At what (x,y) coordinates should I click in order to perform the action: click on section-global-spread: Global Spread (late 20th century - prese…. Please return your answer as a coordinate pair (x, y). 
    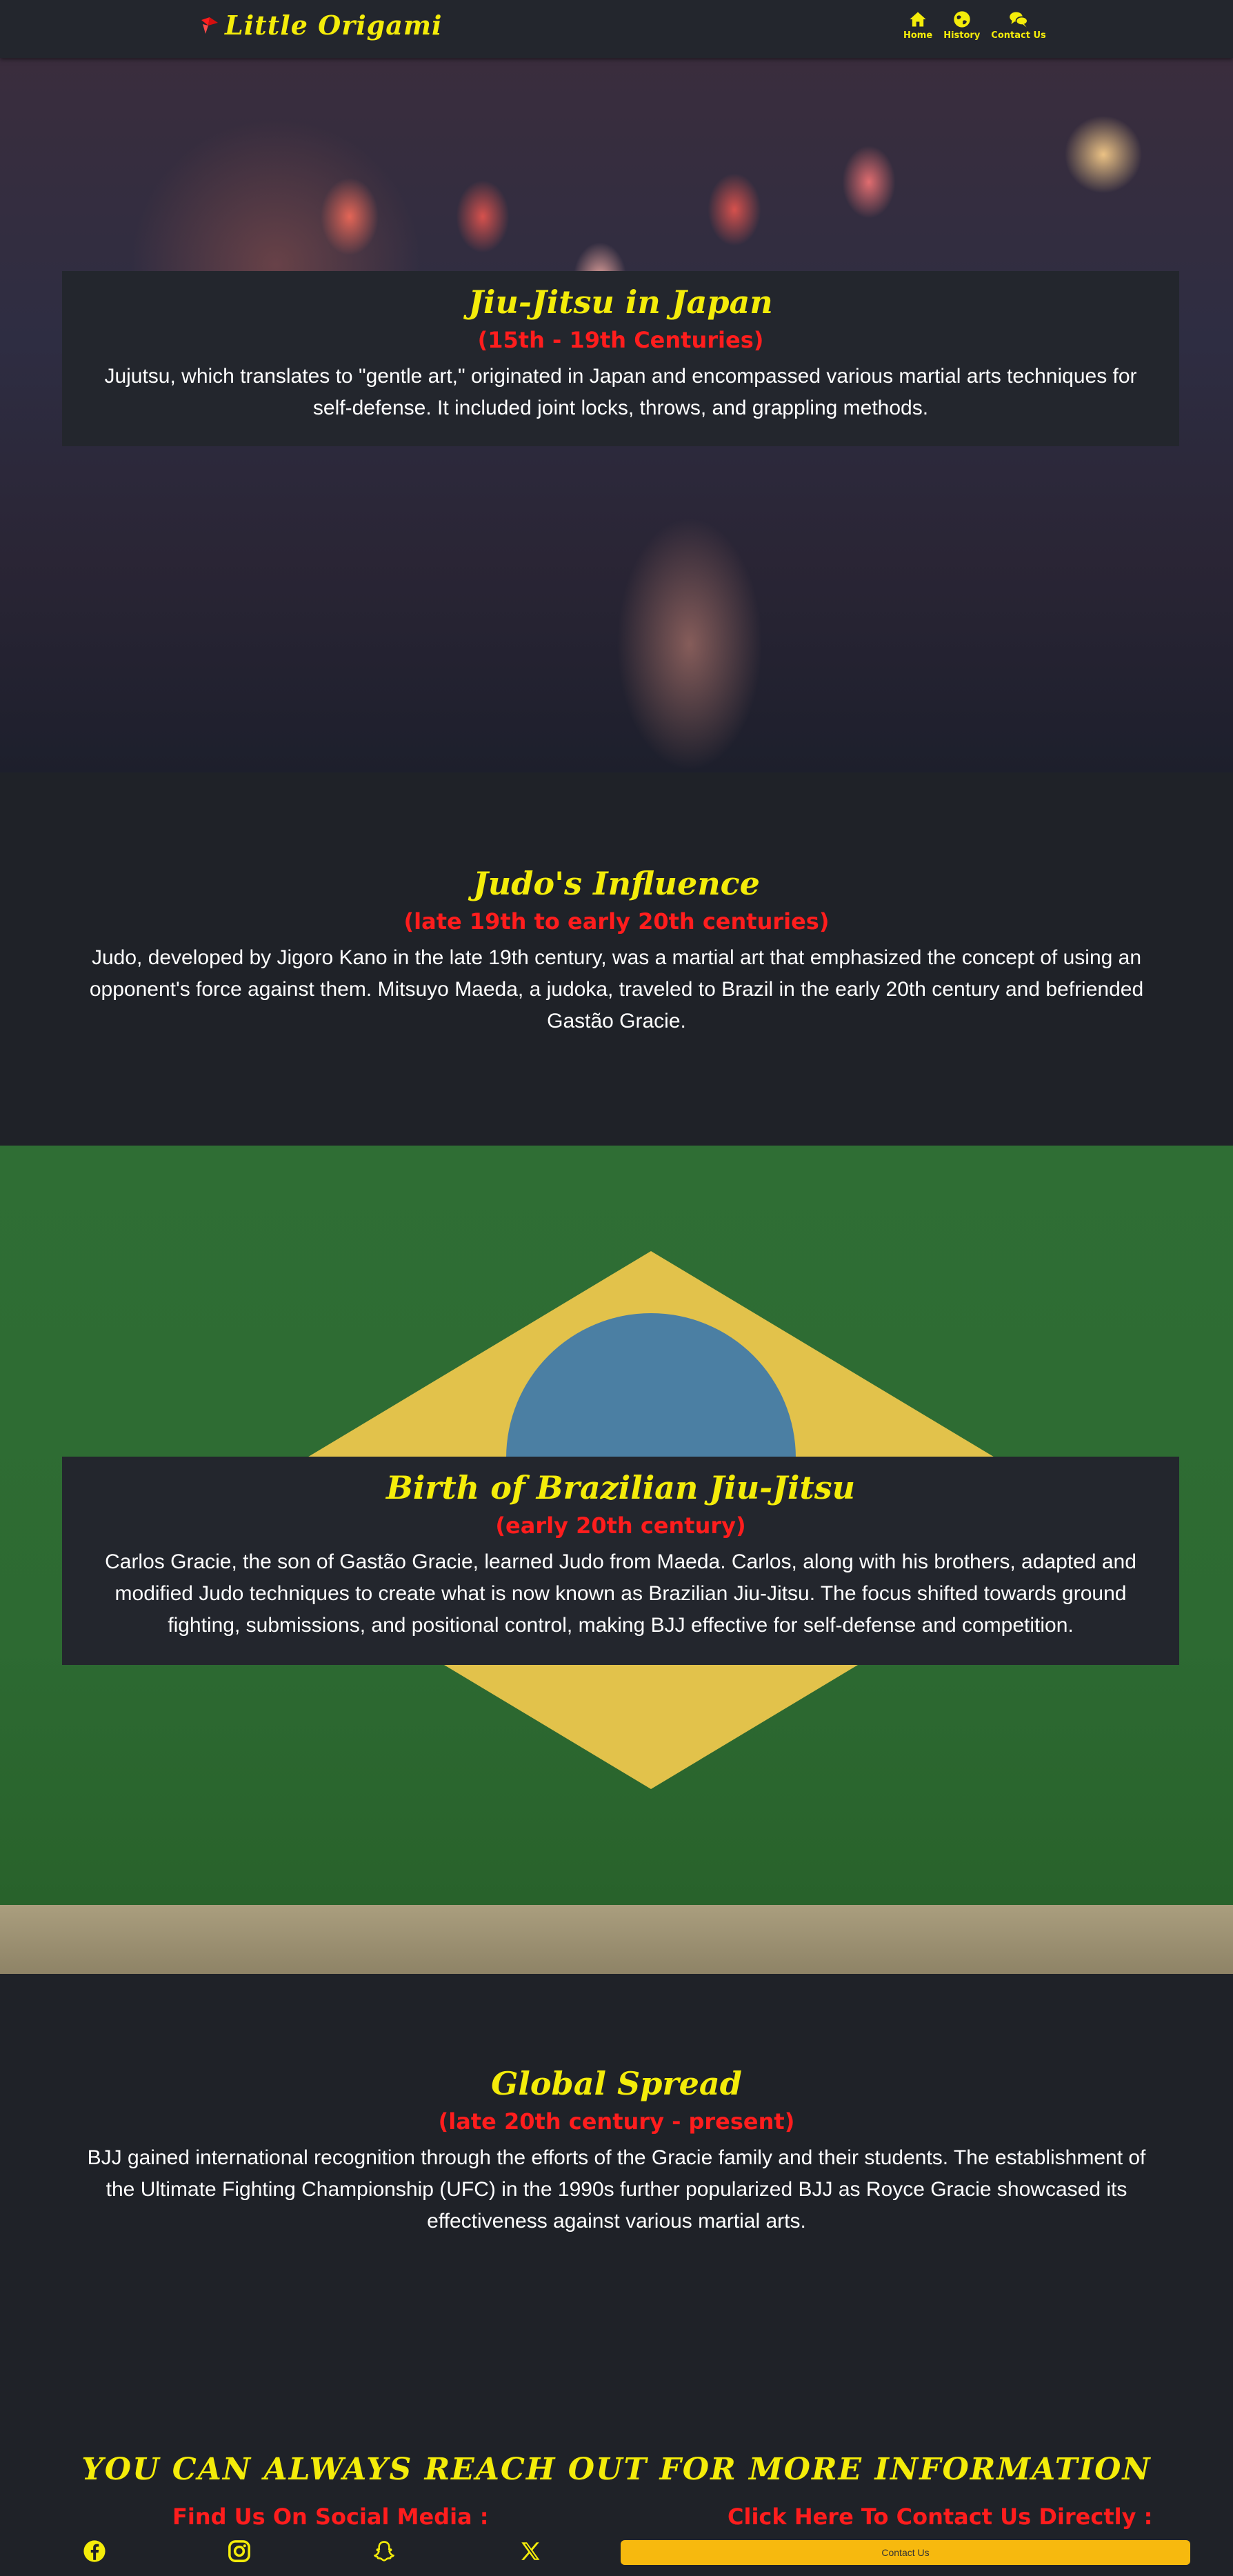
    Looking at the image, I should click on (616, 2149).